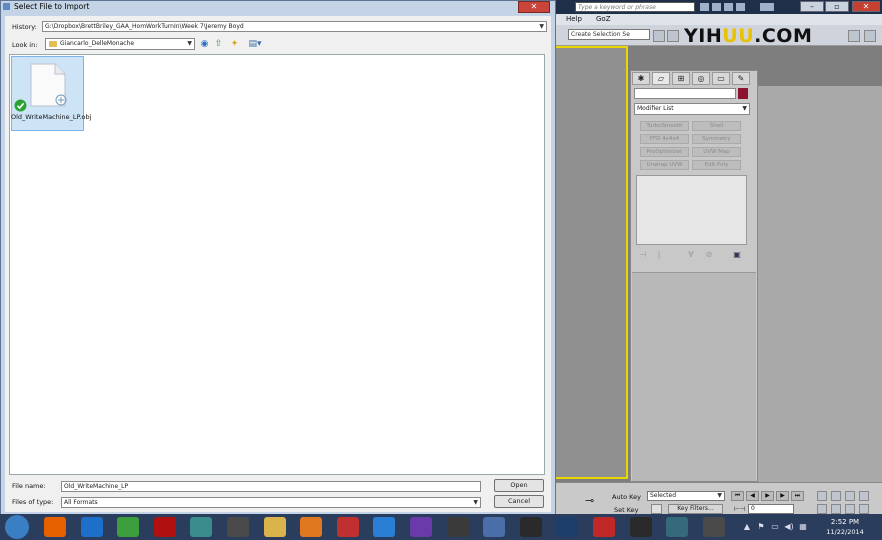  Describe the element at coordinates (128, 527) in the screenshot. I see `taskbar-chrome-icon` at that location.